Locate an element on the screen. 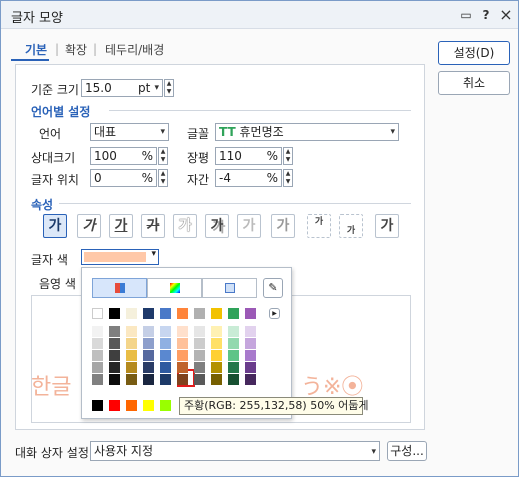 The width and height of the screenshot is (519, 477). char-position-field: 0 % is located at coordinates (123, 178).